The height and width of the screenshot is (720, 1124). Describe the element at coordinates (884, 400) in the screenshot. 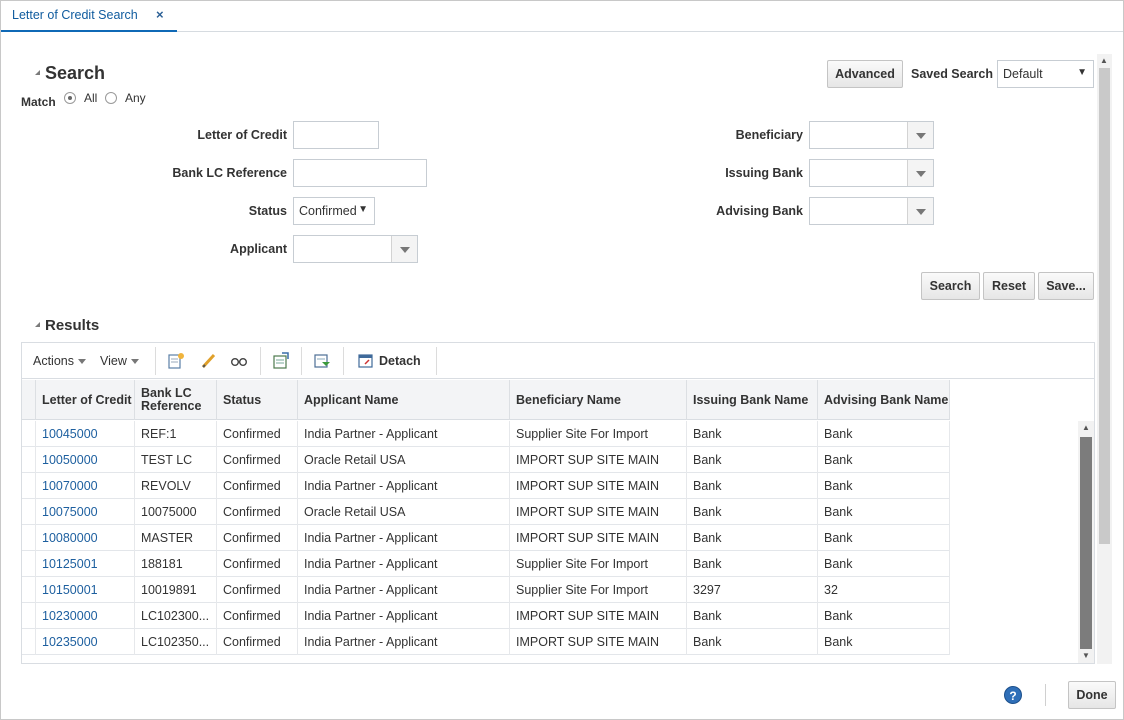

I see `column-header: Advising Bank Name` at that location.